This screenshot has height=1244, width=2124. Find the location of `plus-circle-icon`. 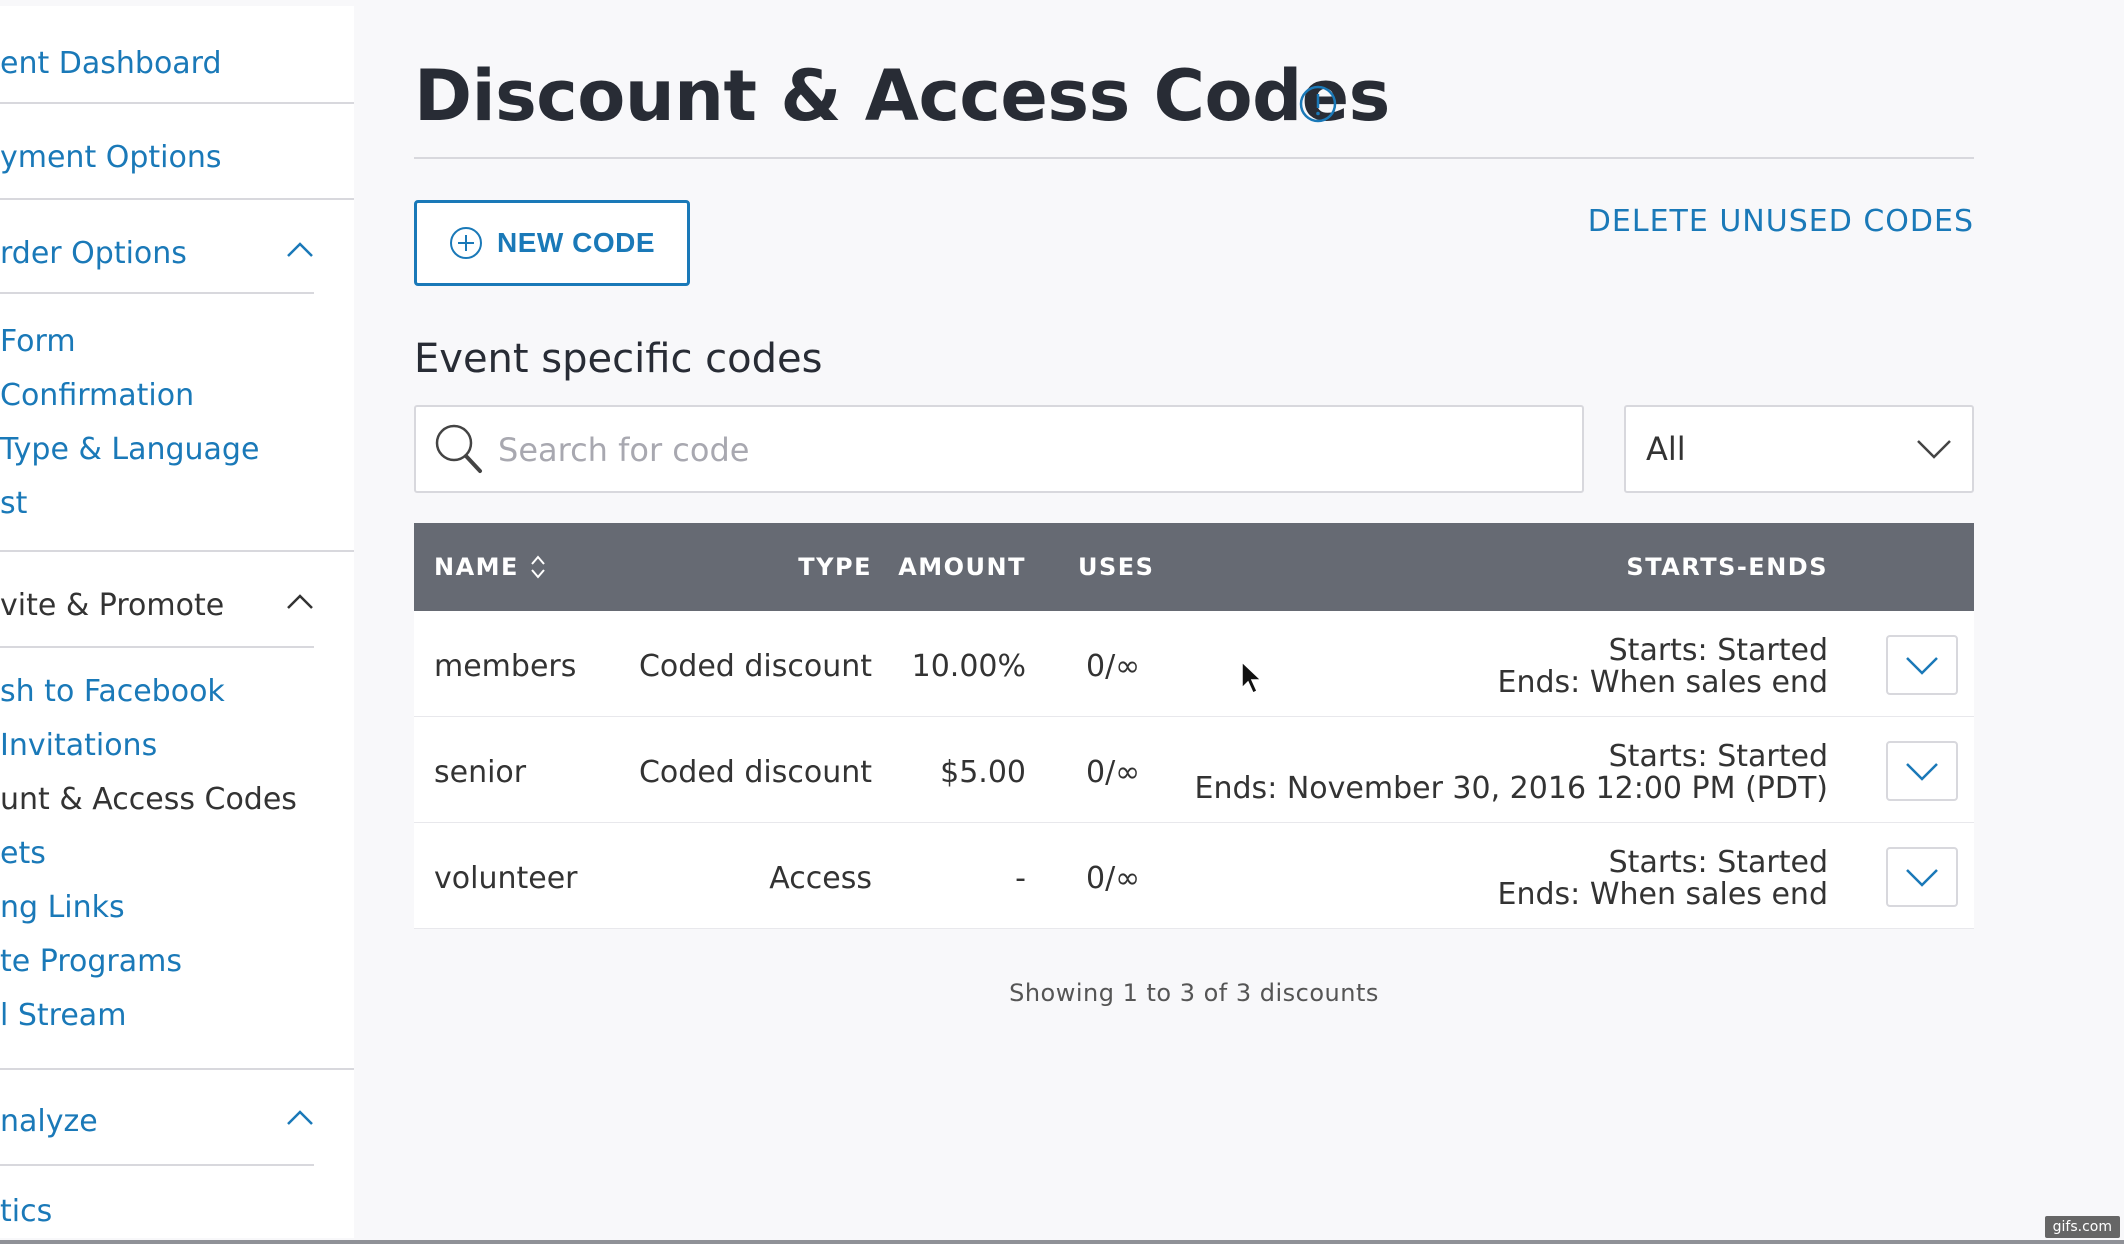

plus-circle-icon is located at coordinates (466, 243).